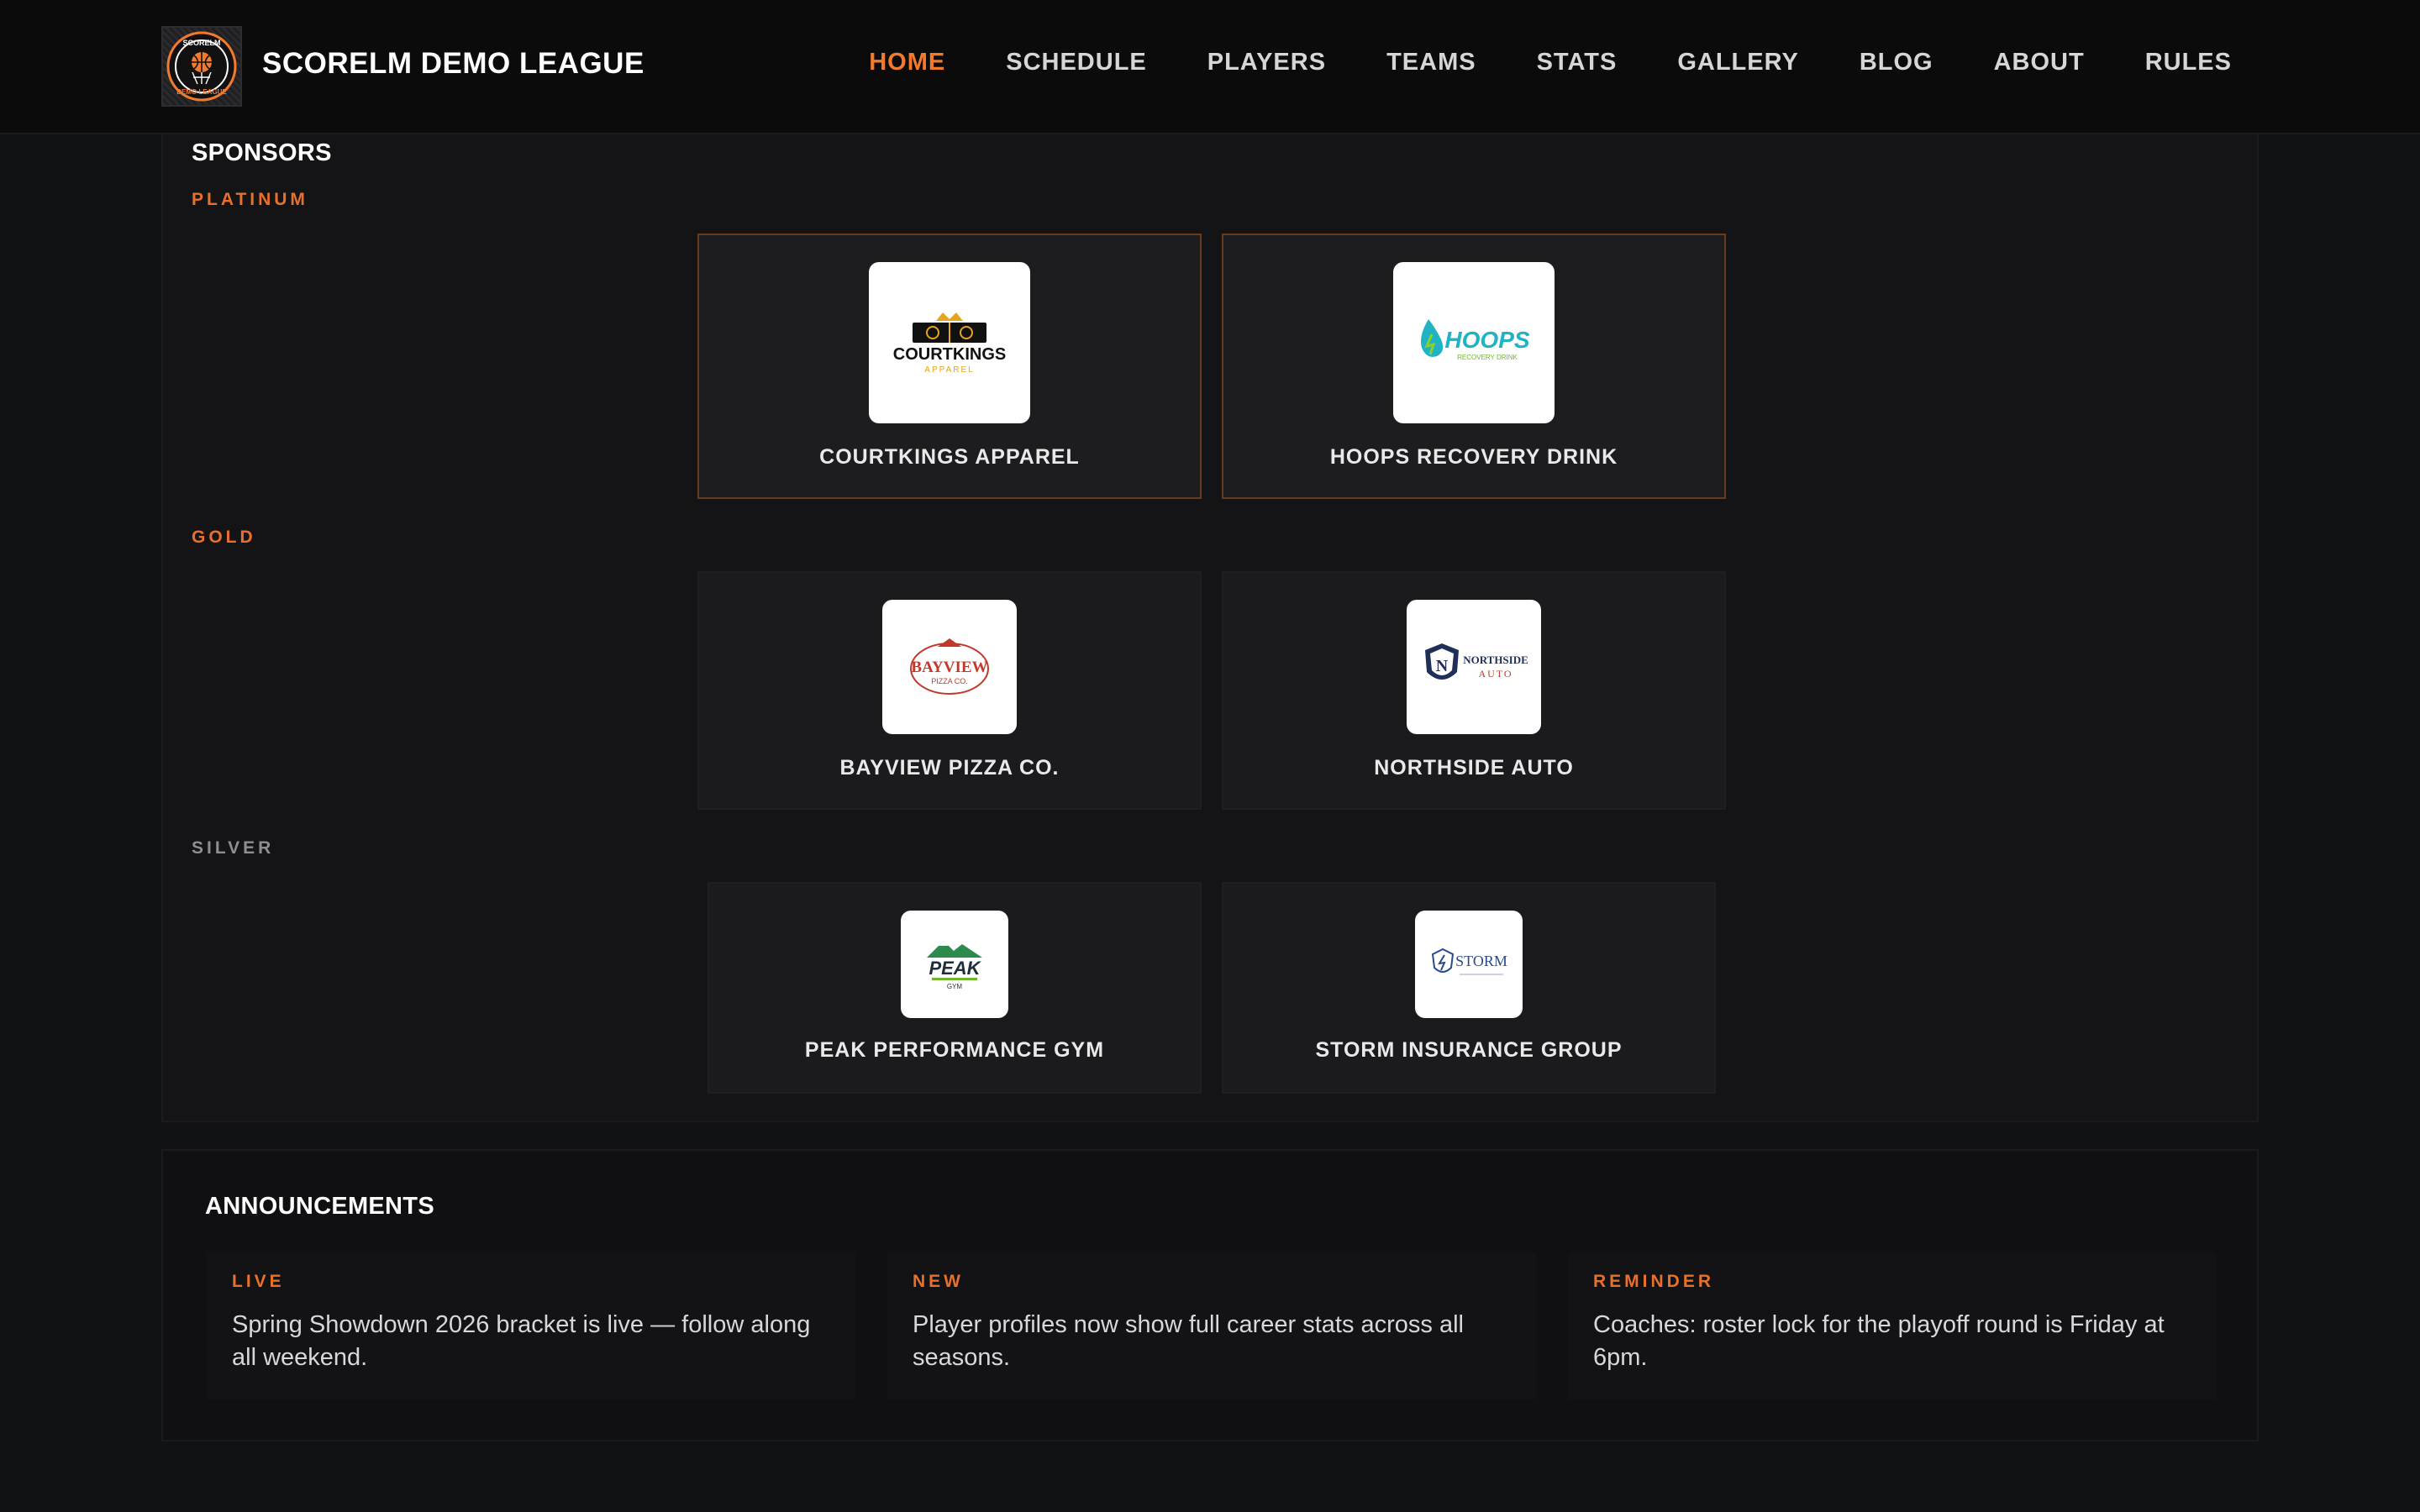  I want to click on northside-logo-text: NORTHSIDE, so click(1496, 660).